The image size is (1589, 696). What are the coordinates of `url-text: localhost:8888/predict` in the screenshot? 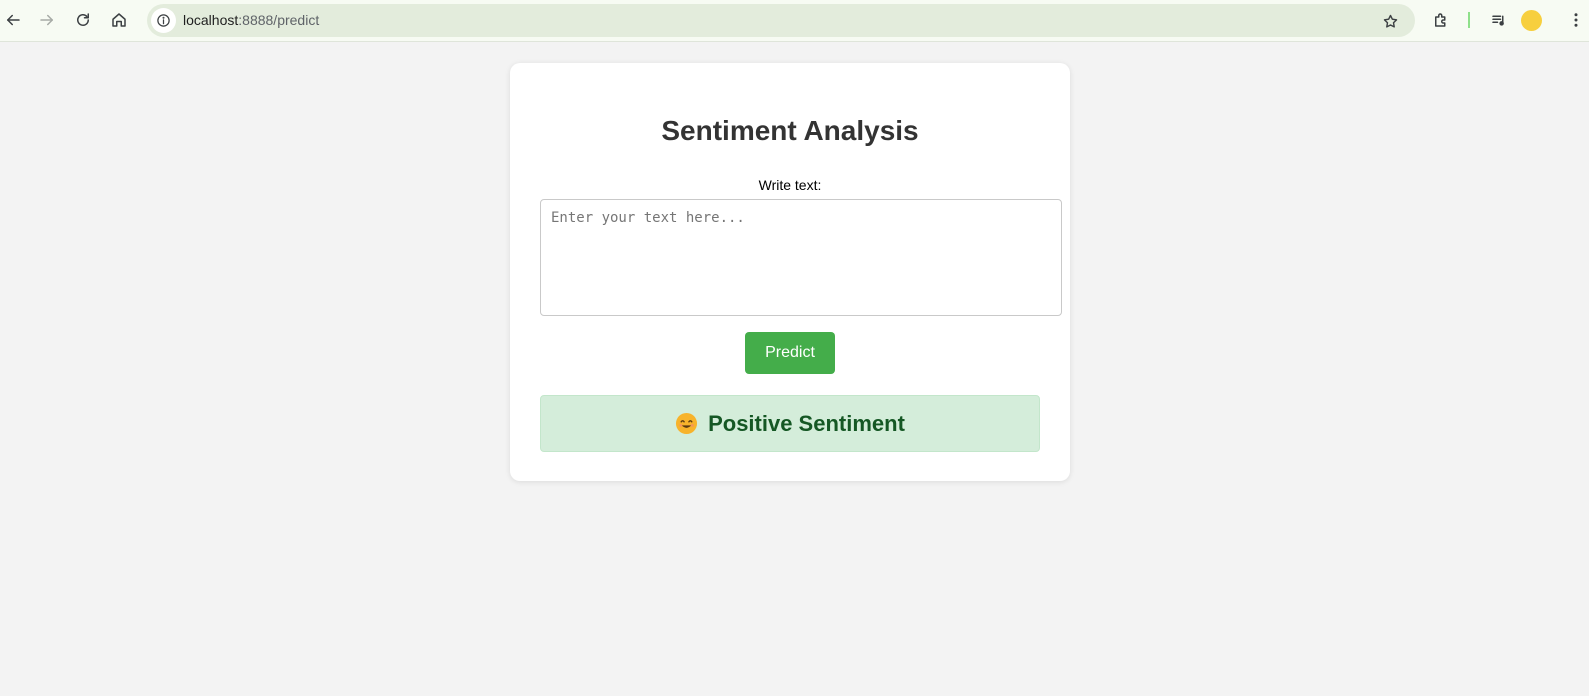 It's located at (251, 20).